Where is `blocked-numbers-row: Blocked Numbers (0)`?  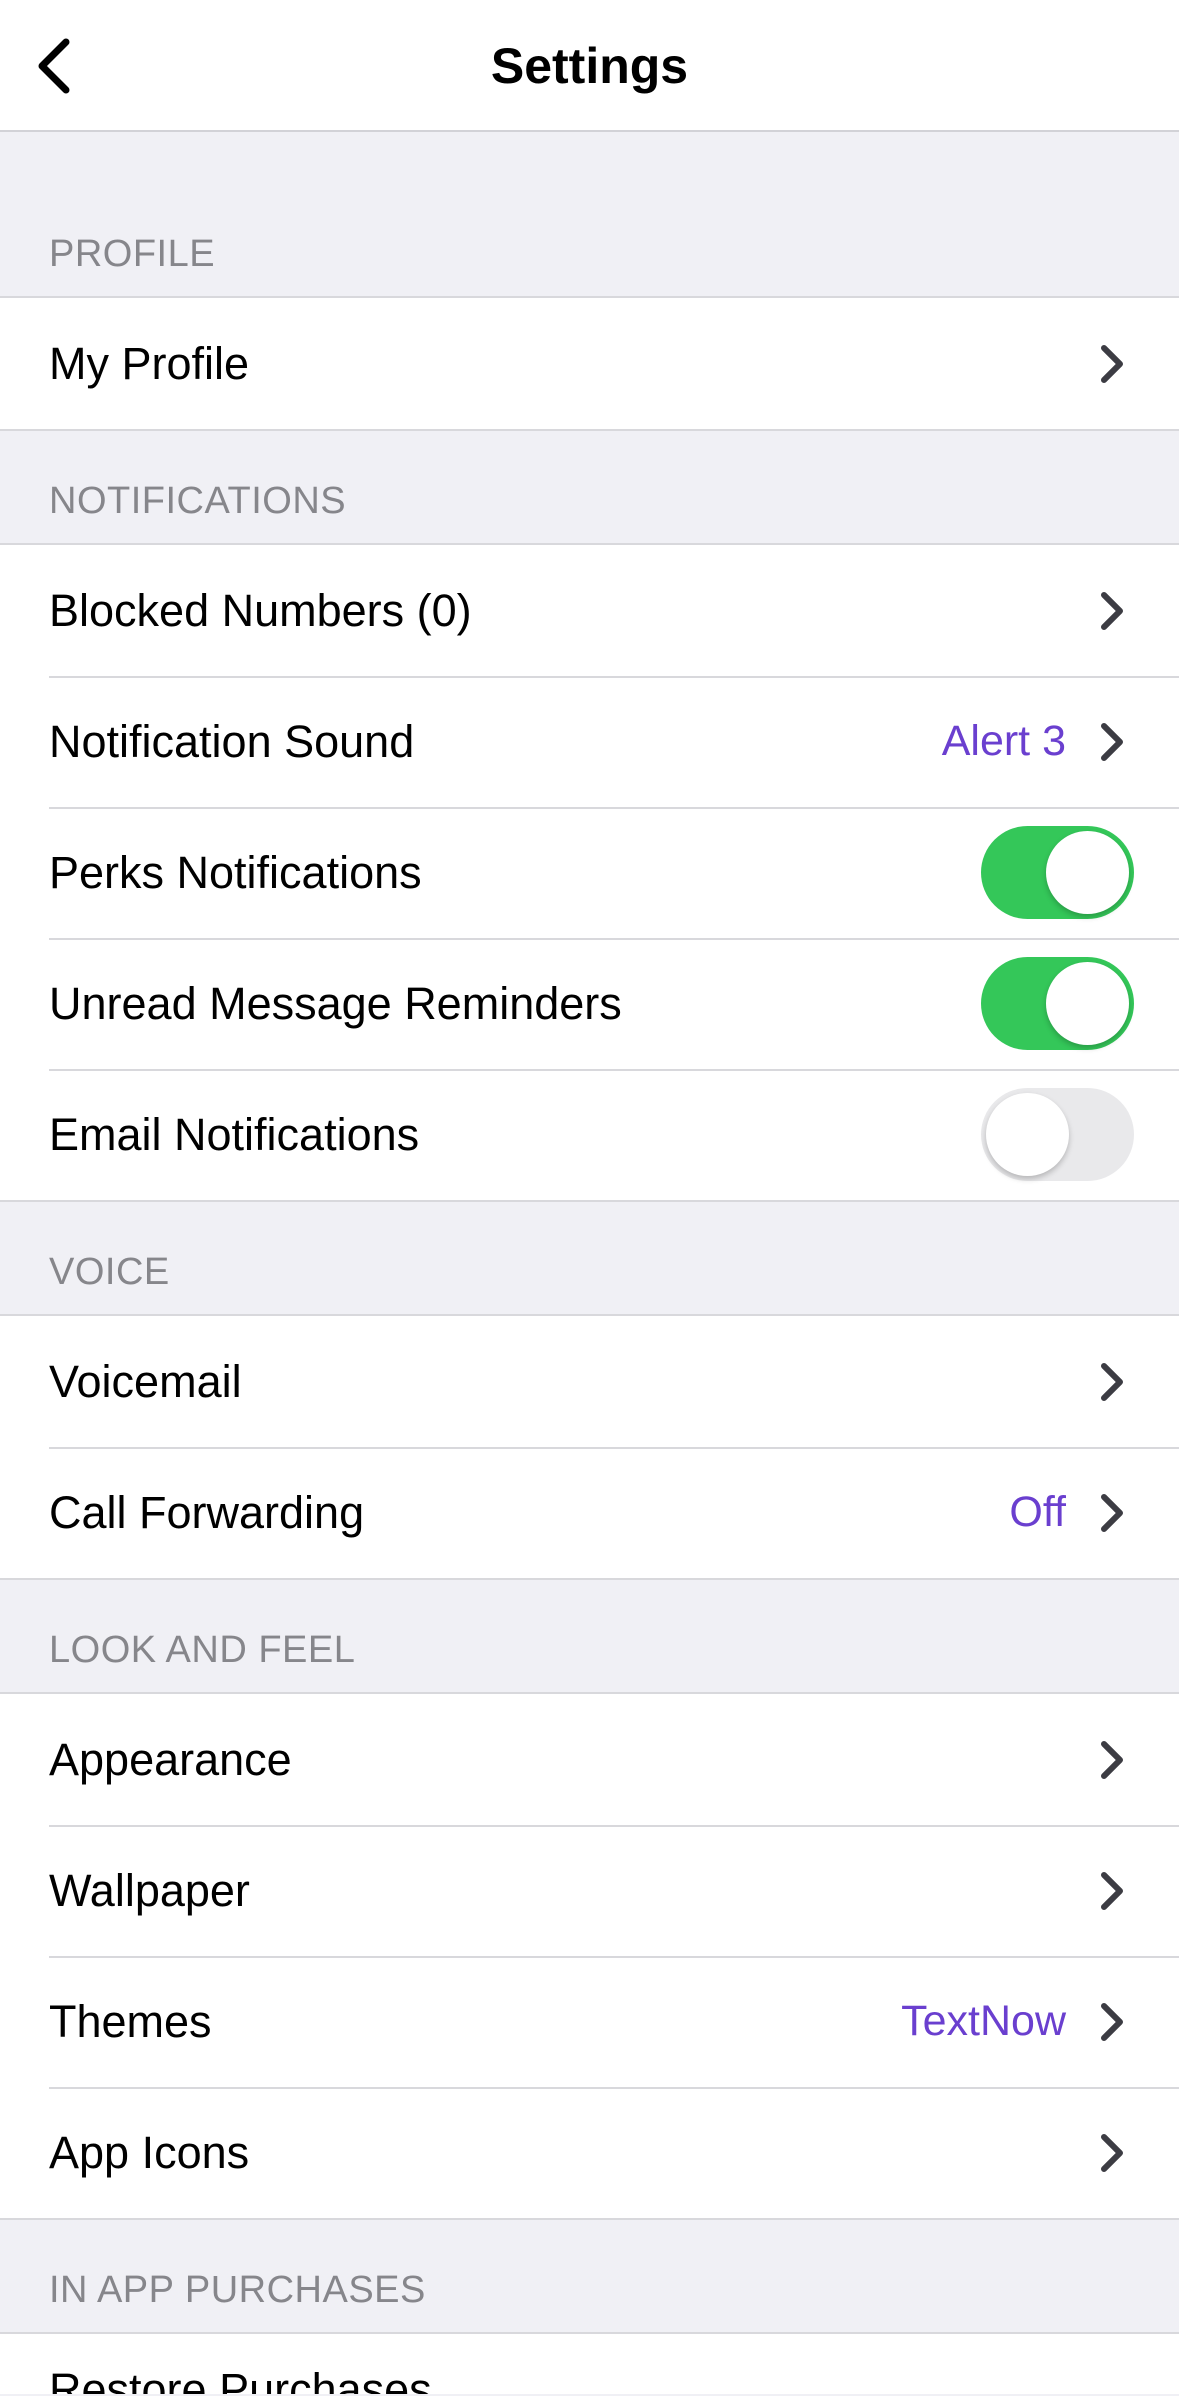
blocked-numbers-row: Blocked Numbers (0) is located at coordinates (589, 610).